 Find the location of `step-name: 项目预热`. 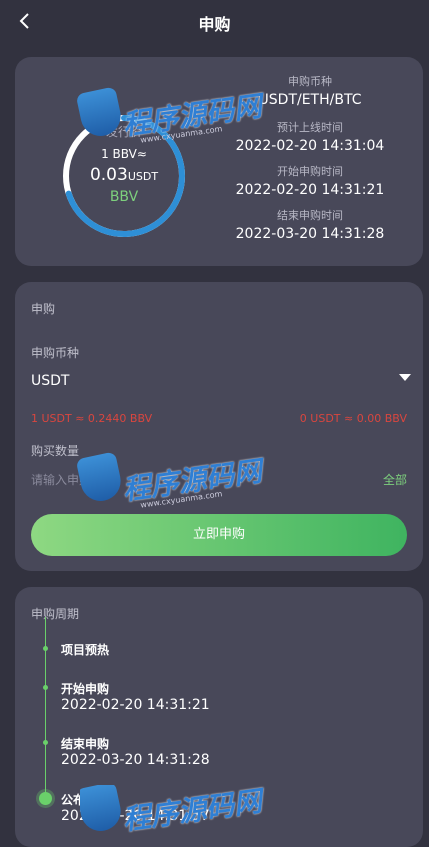

step-name: 项目预热 is located at coordinates (85, 650).